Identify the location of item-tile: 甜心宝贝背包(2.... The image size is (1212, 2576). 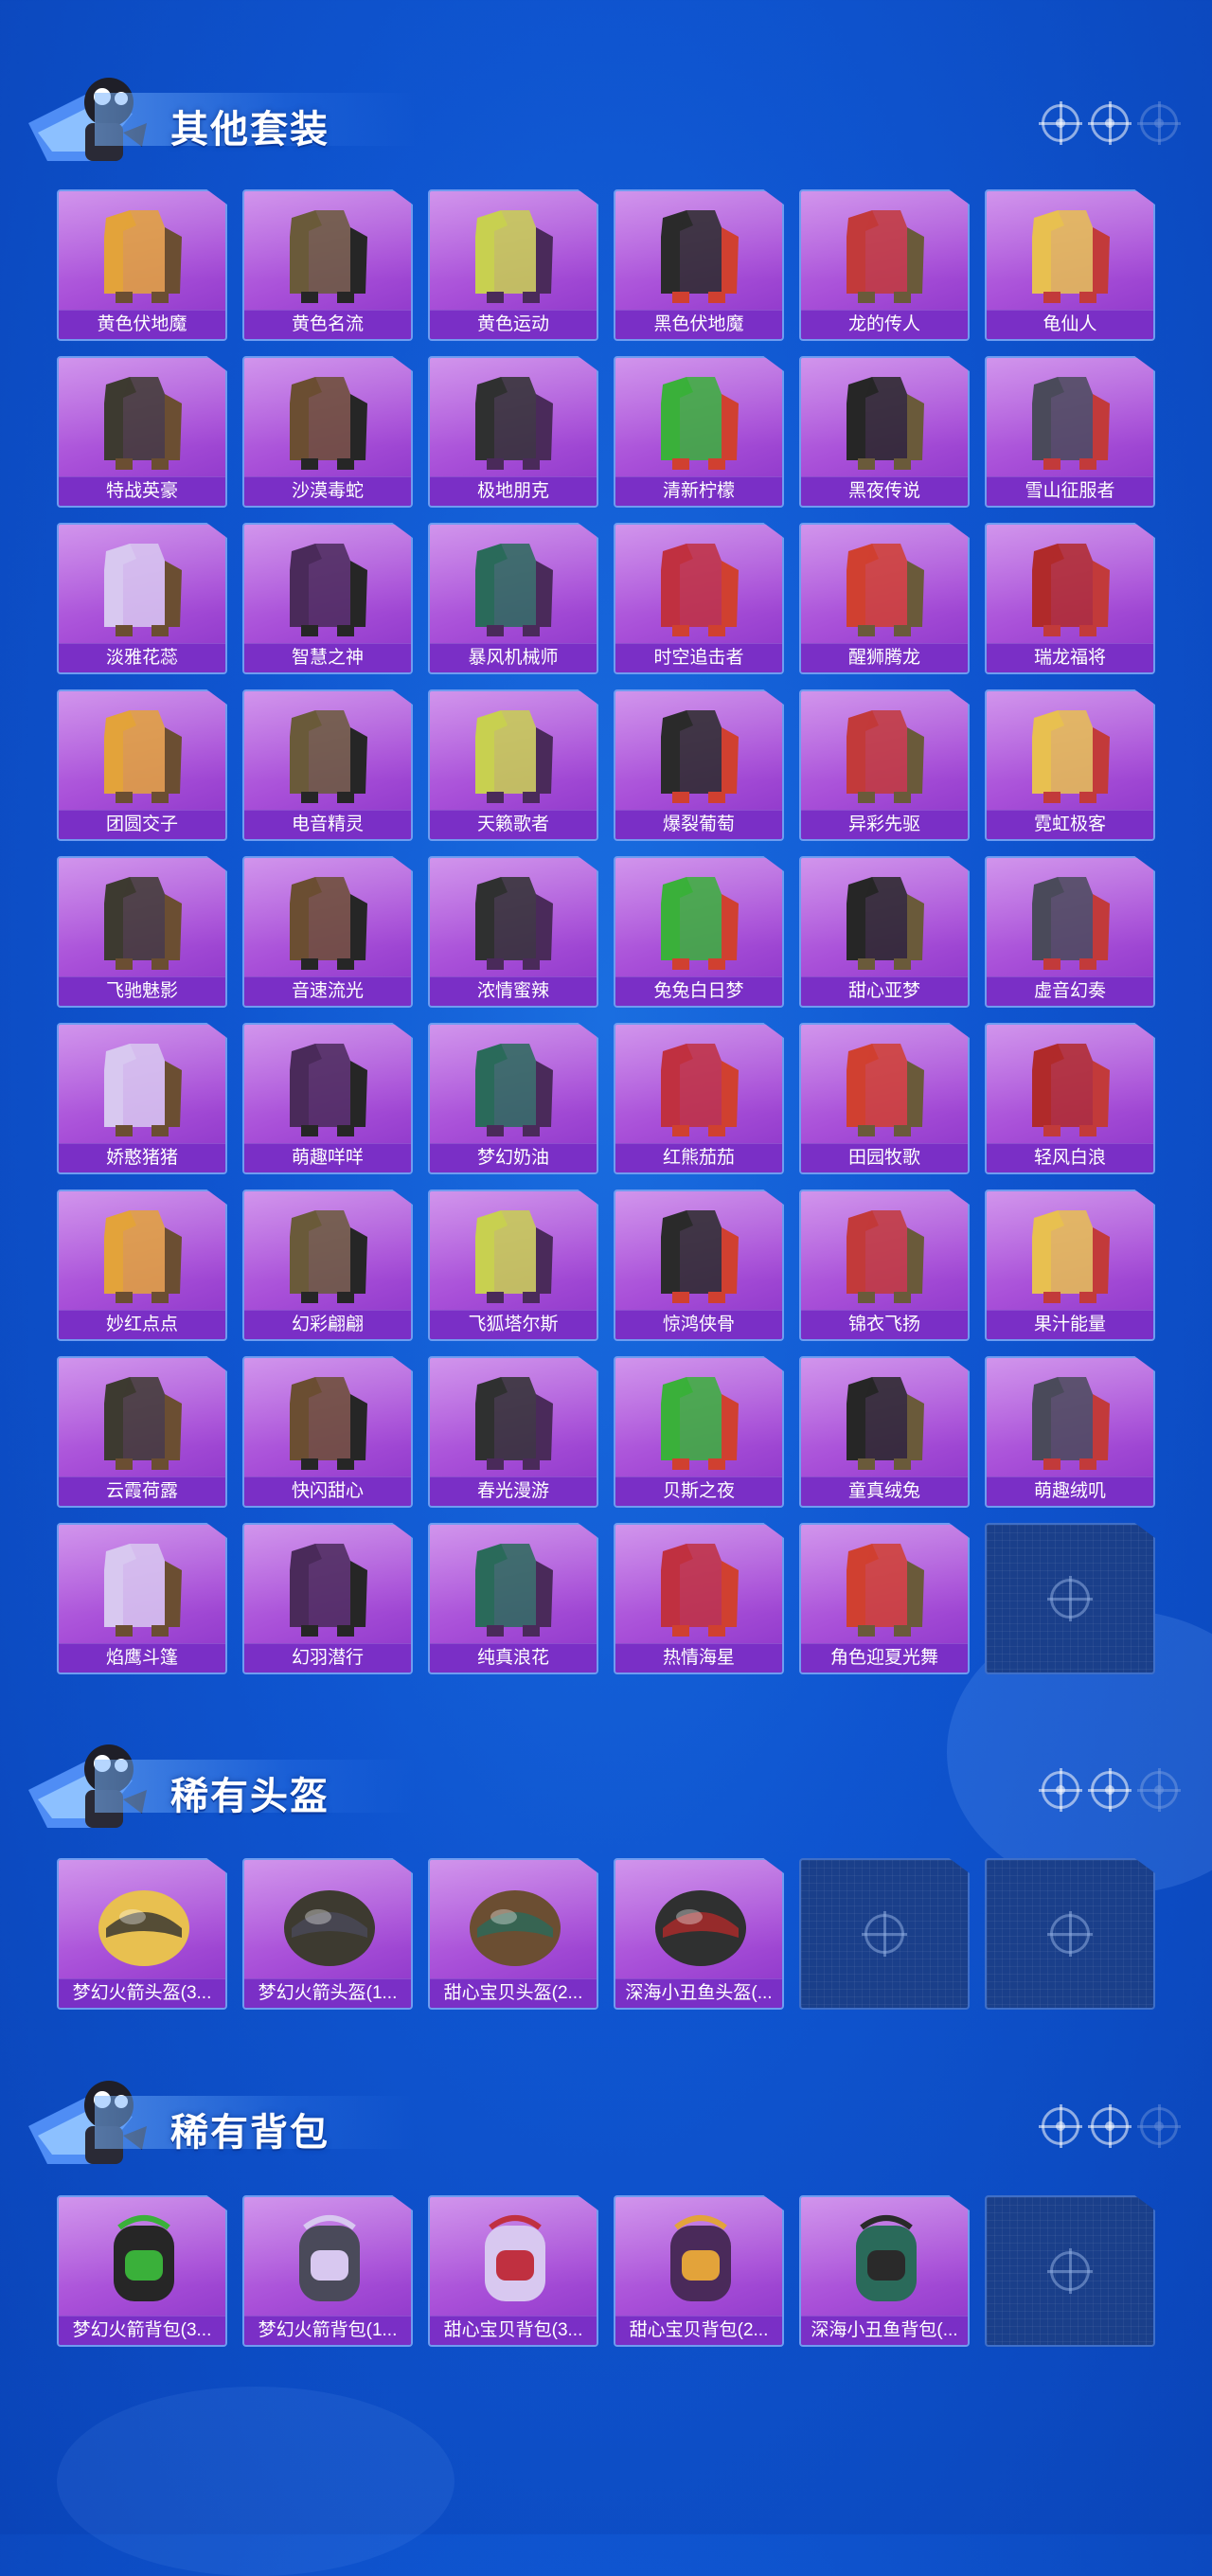
(699, 2271).